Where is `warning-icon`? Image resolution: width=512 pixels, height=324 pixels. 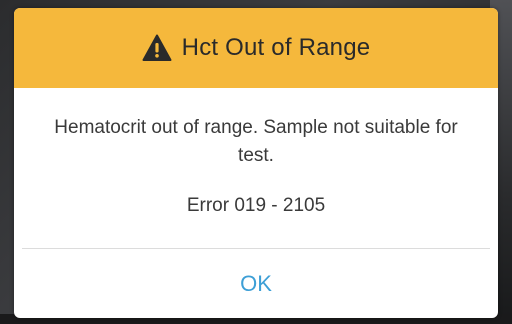 warning-icon is located at coordinates (157, 47).